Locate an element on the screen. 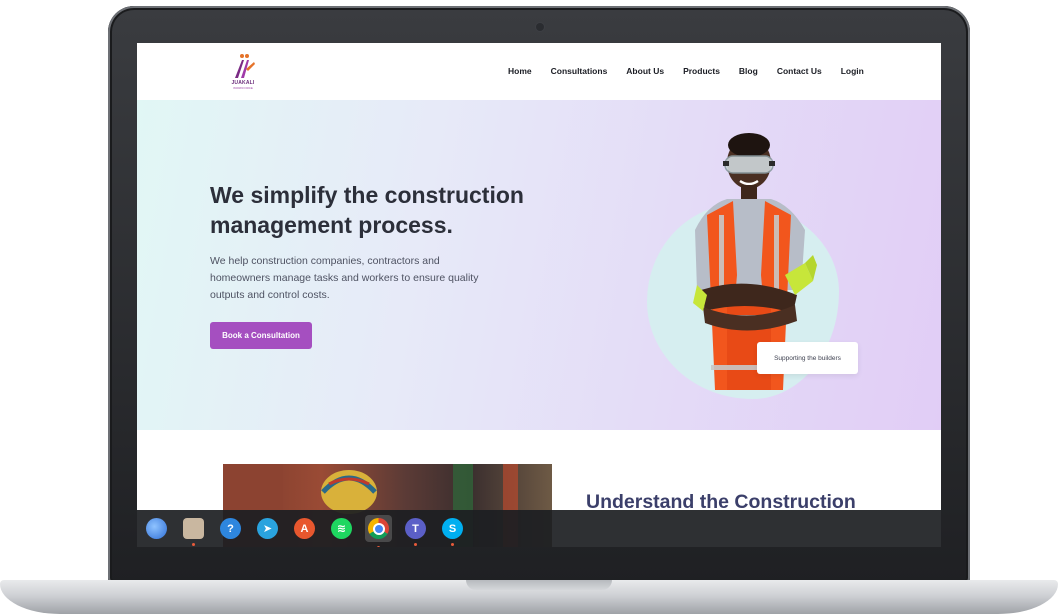  telegram-icon: ➤ is located at coordinates (267, 528).